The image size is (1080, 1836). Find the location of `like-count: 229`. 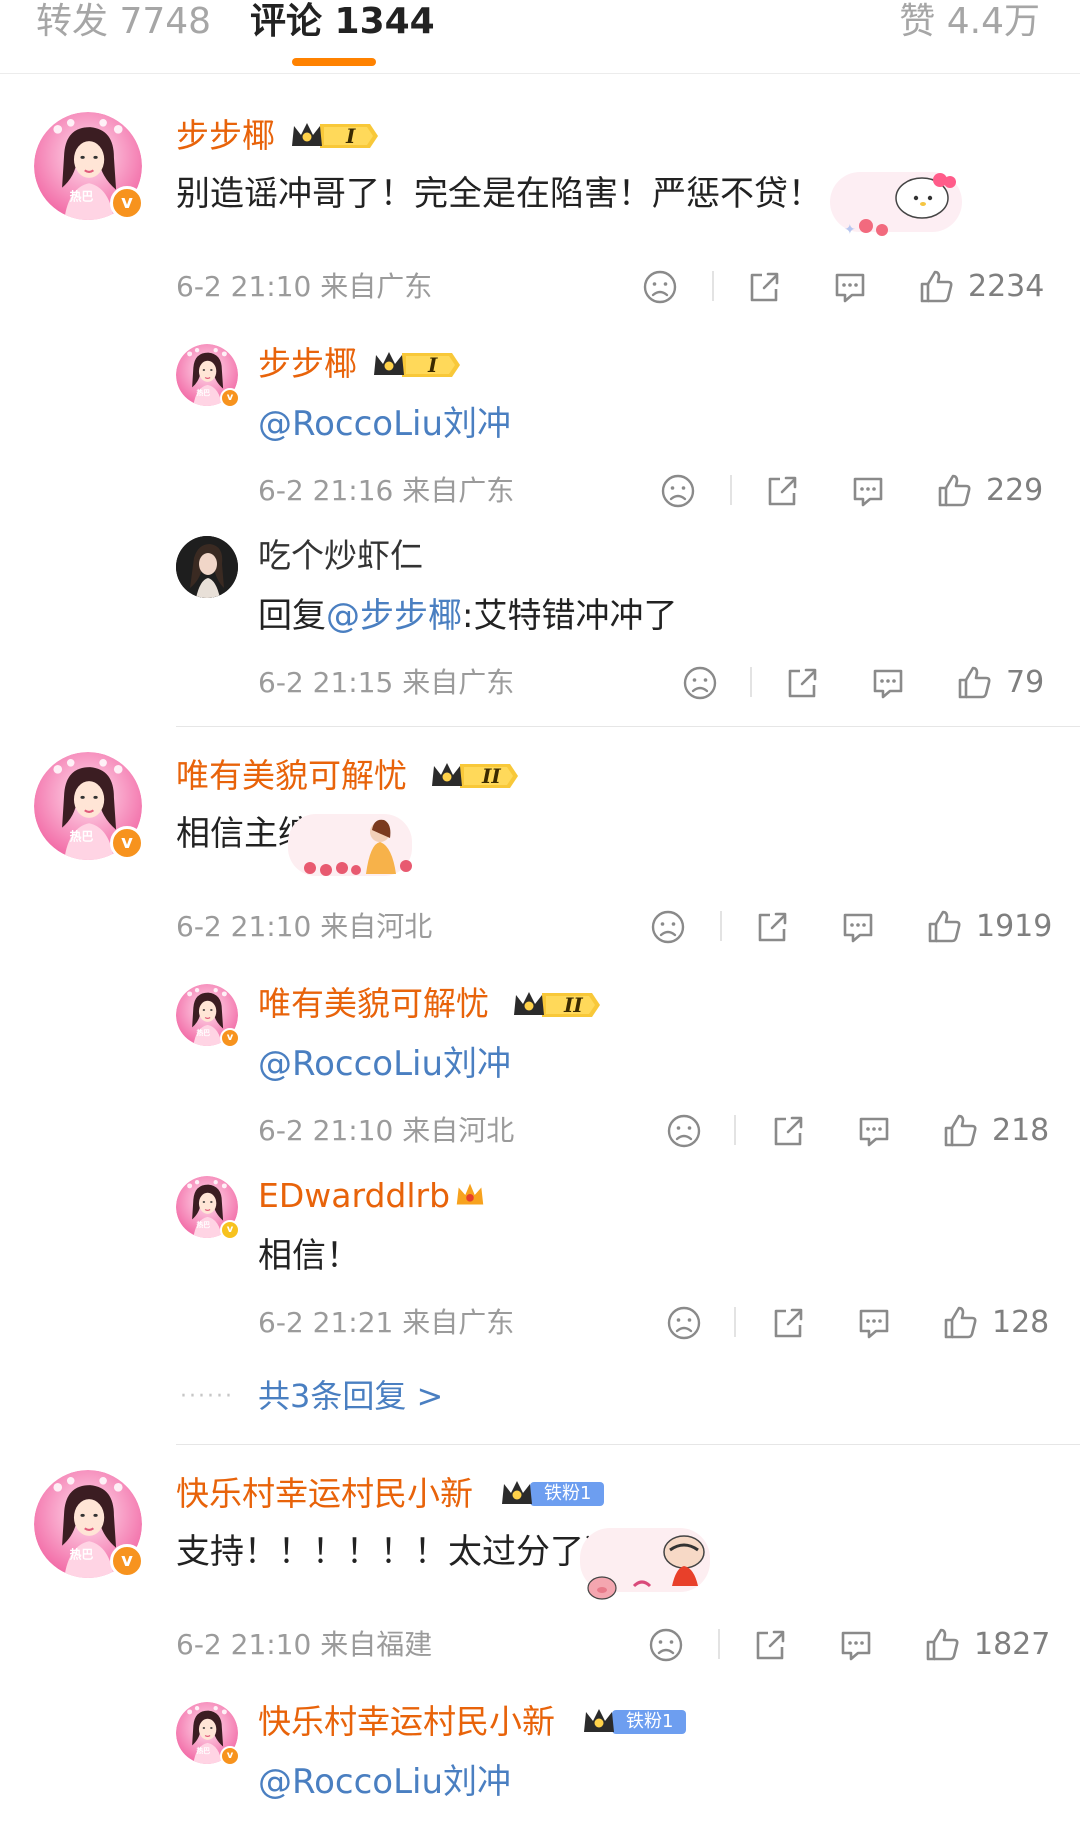

like-count: 229 is located at coordinates (1015, 490).